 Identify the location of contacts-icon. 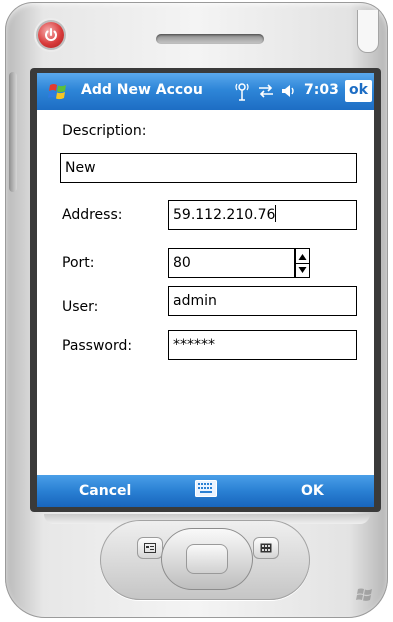
(266, 548).